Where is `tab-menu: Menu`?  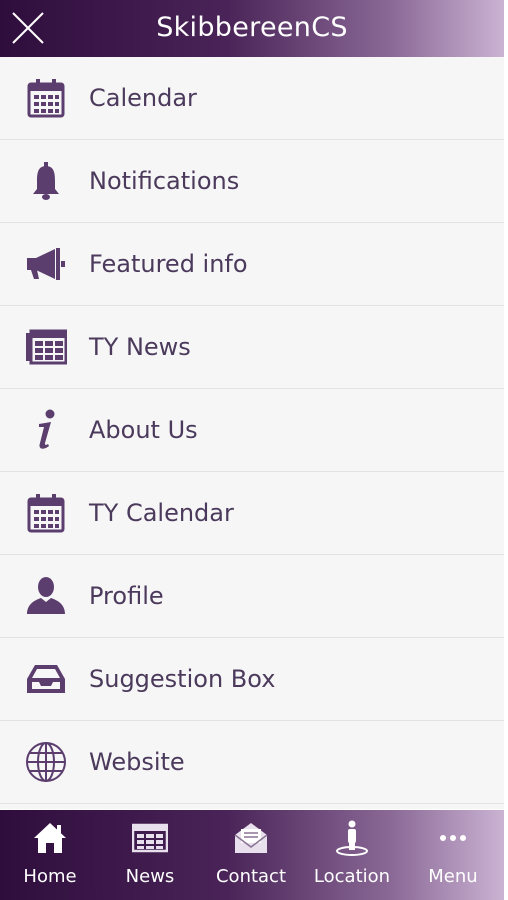 tab-menu: Menu is located at coordinates (453, 855).